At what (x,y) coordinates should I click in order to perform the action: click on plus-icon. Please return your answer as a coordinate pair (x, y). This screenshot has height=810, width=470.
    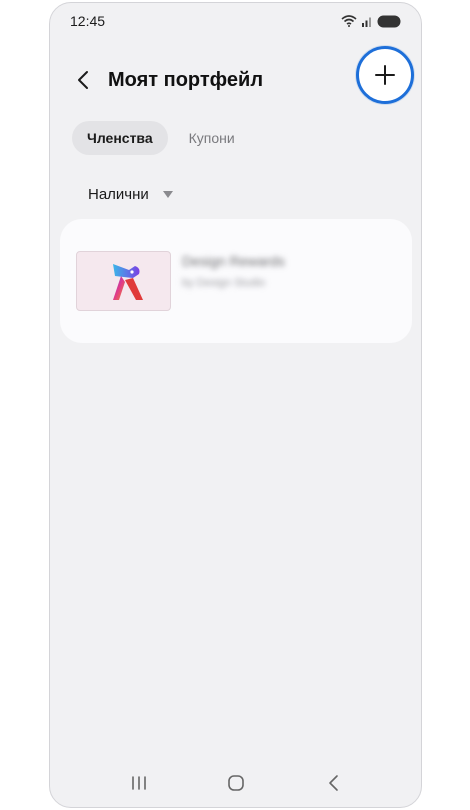
    Looking at the image, I should click on (385, 75).